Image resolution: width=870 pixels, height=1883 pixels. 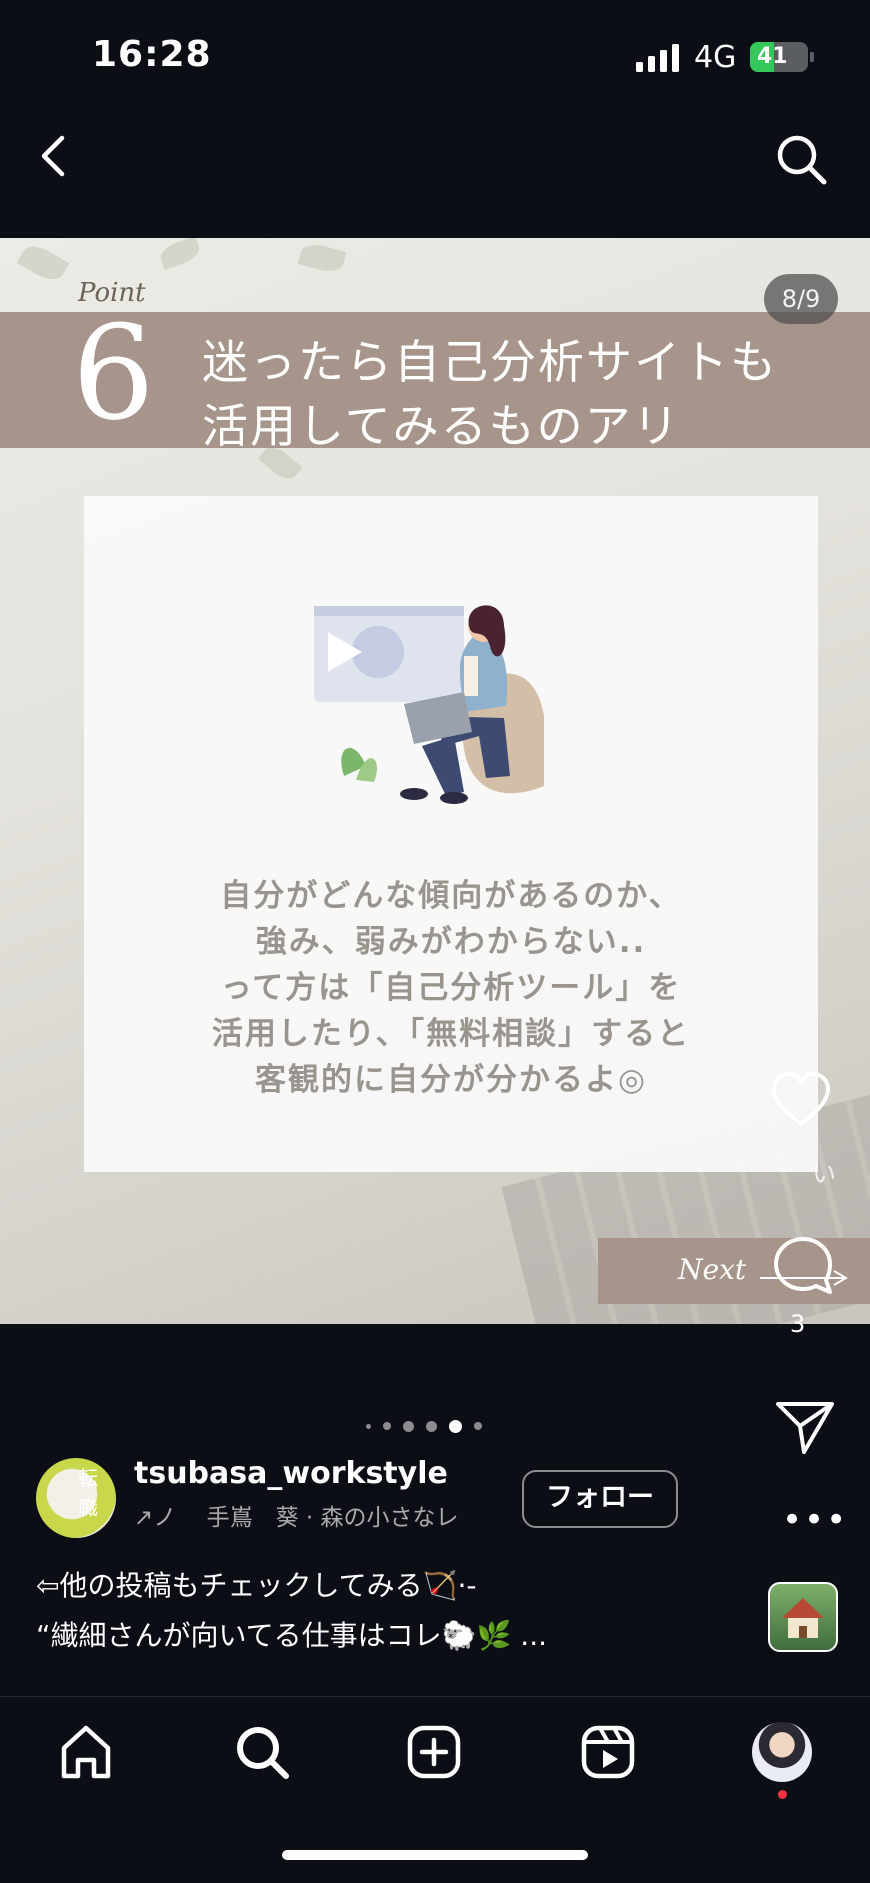 I want to click on battery-nub, so click(x=812, y=57).